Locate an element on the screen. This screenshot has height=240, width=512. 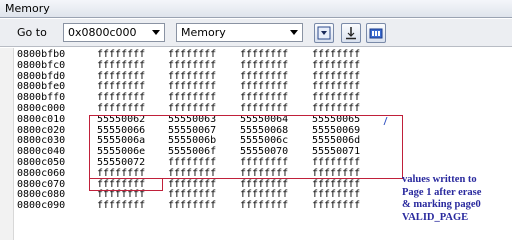
annotation-line: VALID_PAGE is located at coordinates (435, 217).